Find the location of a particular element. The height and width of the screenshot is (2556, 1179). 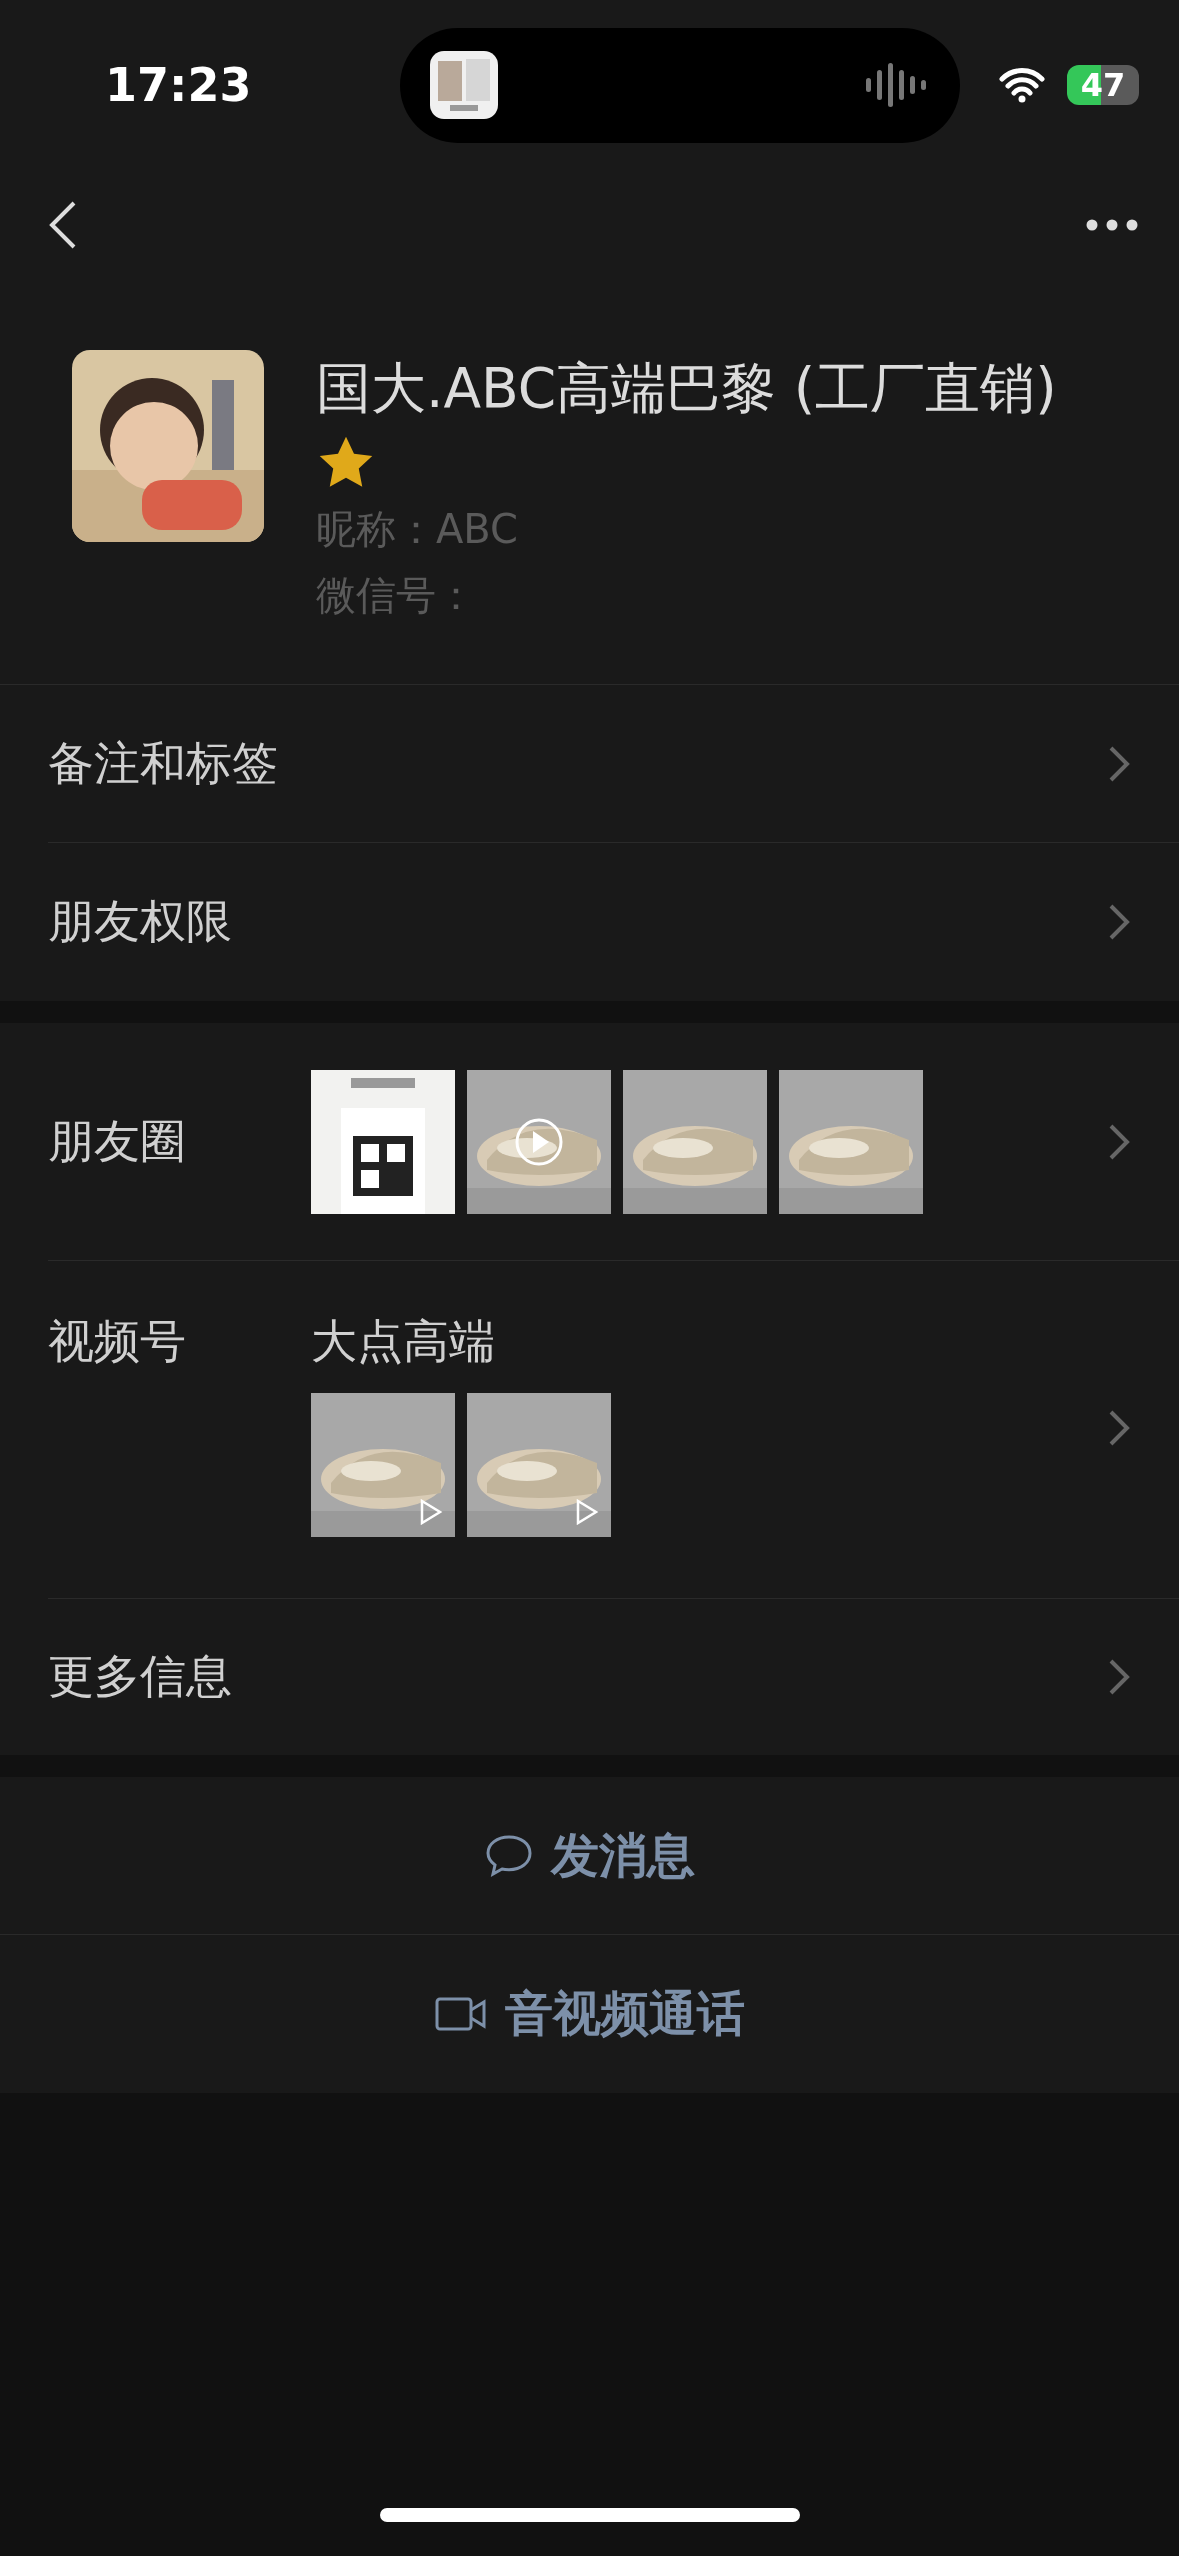

settings-row: 备注和标签 is located at coordinates (613, 764).